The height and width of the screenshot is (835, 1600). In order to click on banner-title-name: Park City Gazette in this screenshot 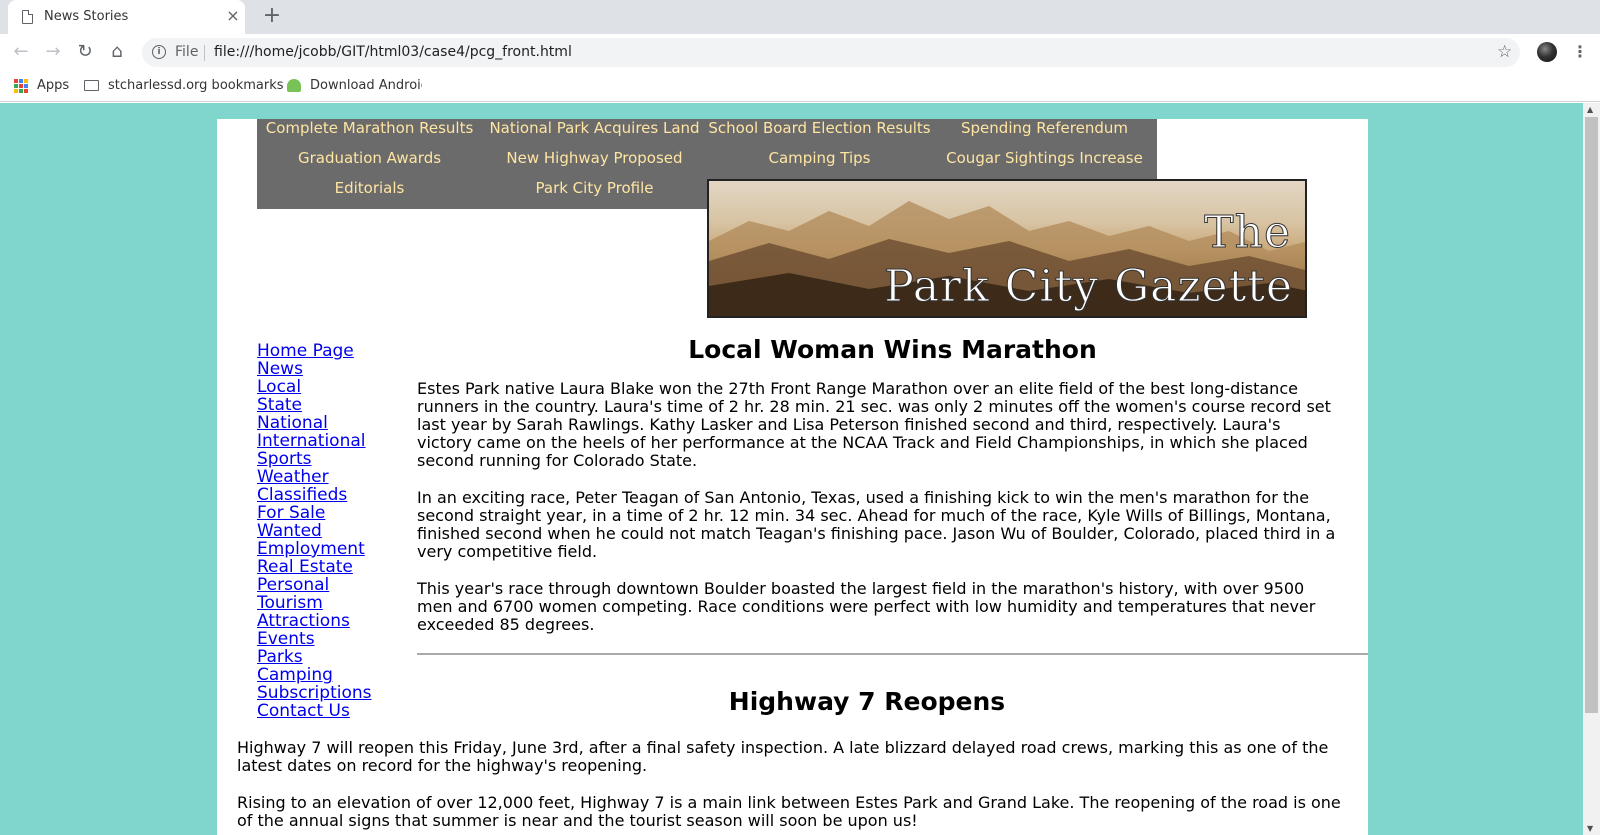, I will do `click(1088, 287)`.